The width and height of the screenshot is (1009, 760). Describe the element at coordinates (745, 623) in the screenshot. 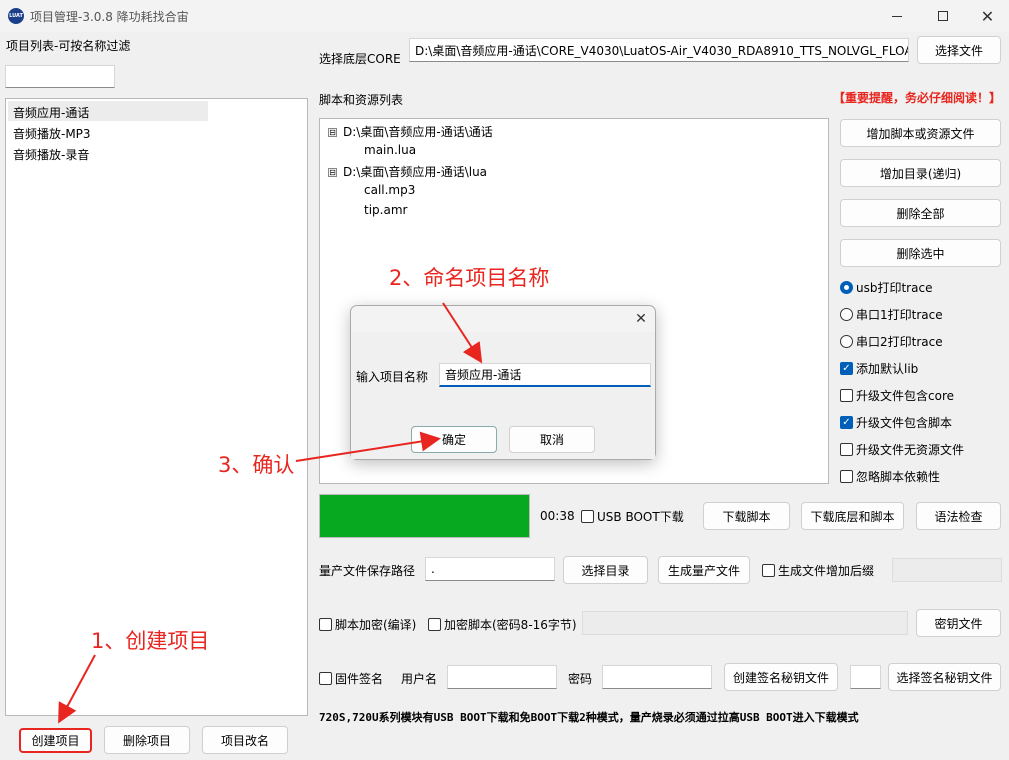

I see `encrypt-pwd-input` at that location.